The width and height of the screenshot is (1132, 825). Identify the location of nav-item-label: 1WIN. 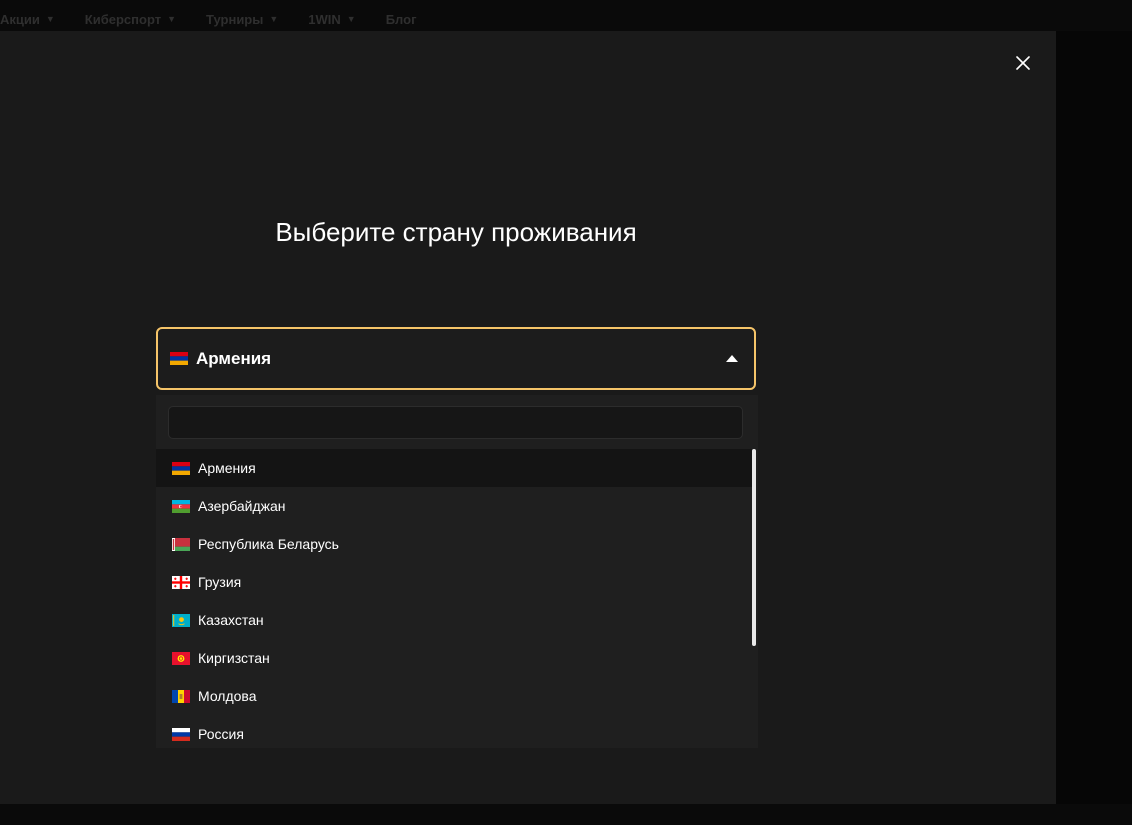
(324, 19).